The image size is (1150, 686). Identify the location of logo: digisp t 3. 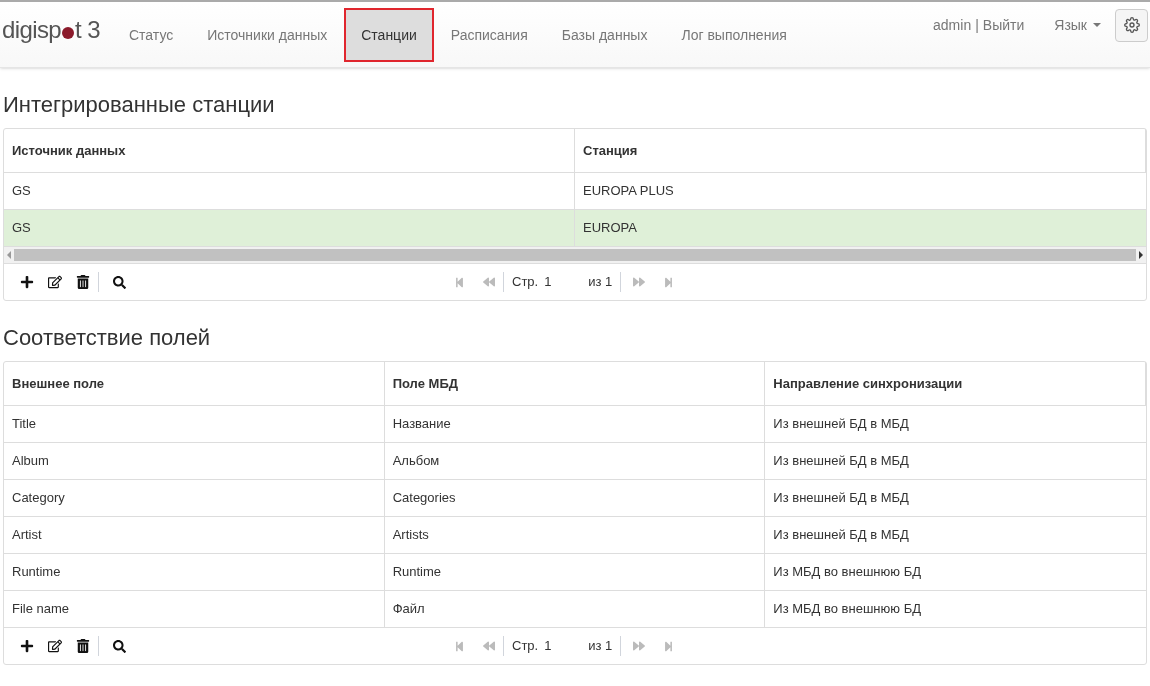
(50, 25).